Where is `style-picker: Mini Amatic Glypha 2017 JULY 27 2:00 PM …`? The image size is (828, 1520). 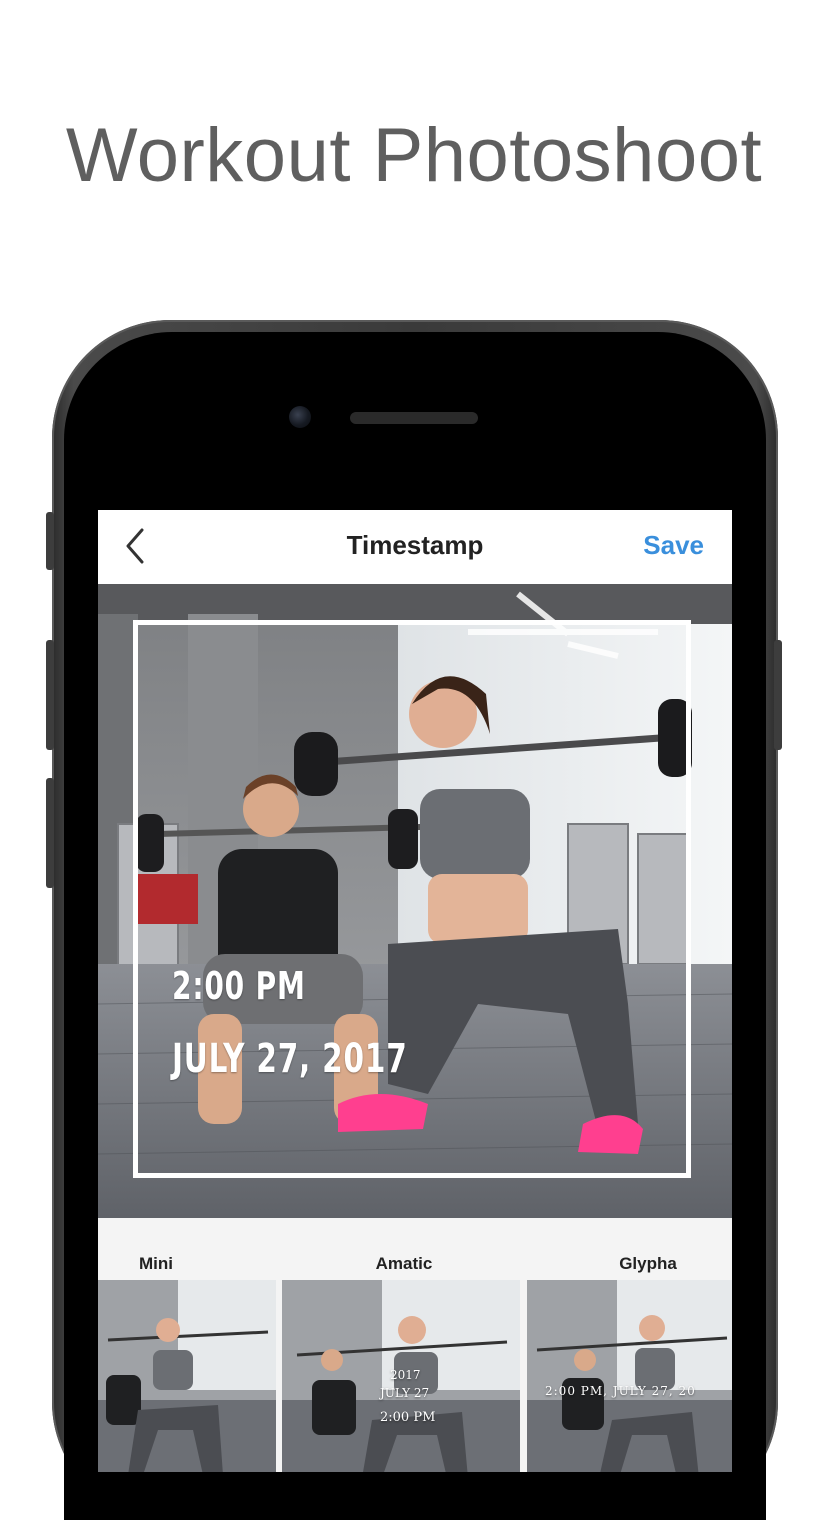 style-picker: Mini Amatic Glypha 2017 JULY 27 2:00 PM … is located at coordinates (415, 1345).